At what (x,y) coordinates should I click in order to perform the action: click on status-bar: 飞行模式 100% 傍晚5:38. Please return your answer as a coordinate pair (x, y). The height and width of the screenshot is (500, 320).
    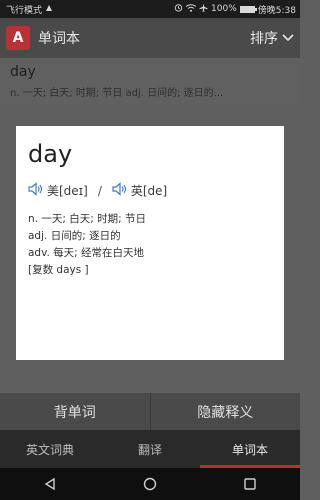
    Looking at the image, I should click on (150, 9).